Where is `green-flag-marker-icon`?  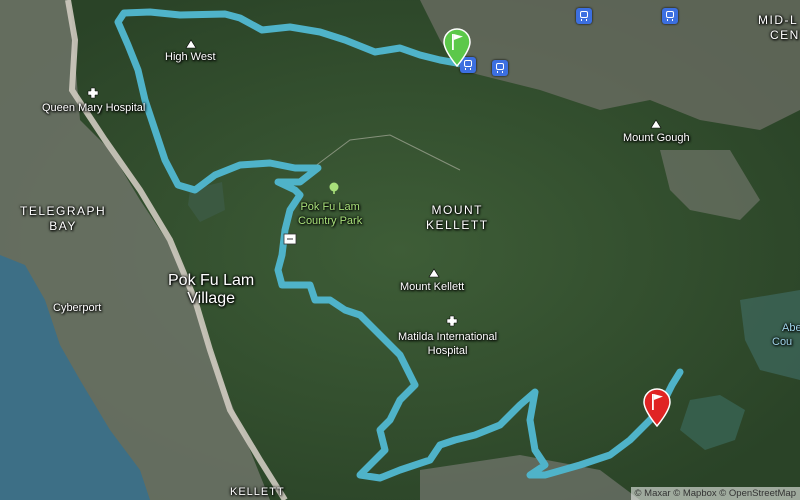
green-flag-marker-icon is located at coordinates (457, 47).